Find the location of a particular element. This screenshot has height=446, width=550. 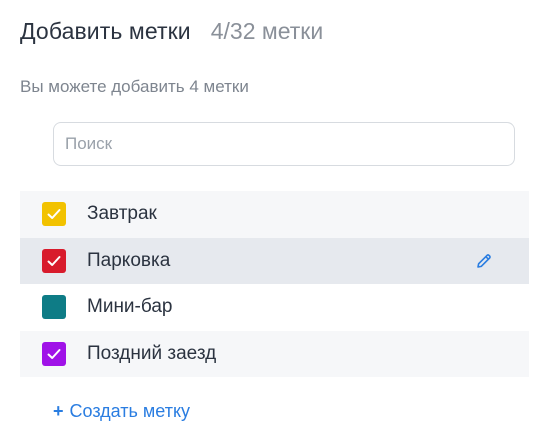

tag-count: 4/32 метки is located at coordinates (267, 31).